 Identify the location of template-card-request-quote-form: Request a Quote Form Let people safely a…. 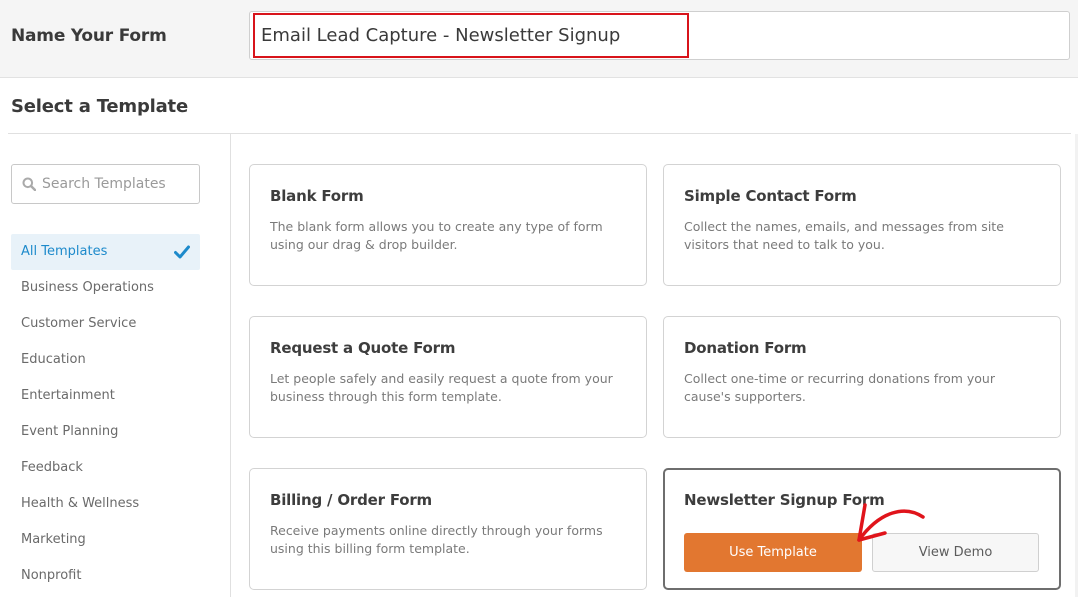
(448, 377).